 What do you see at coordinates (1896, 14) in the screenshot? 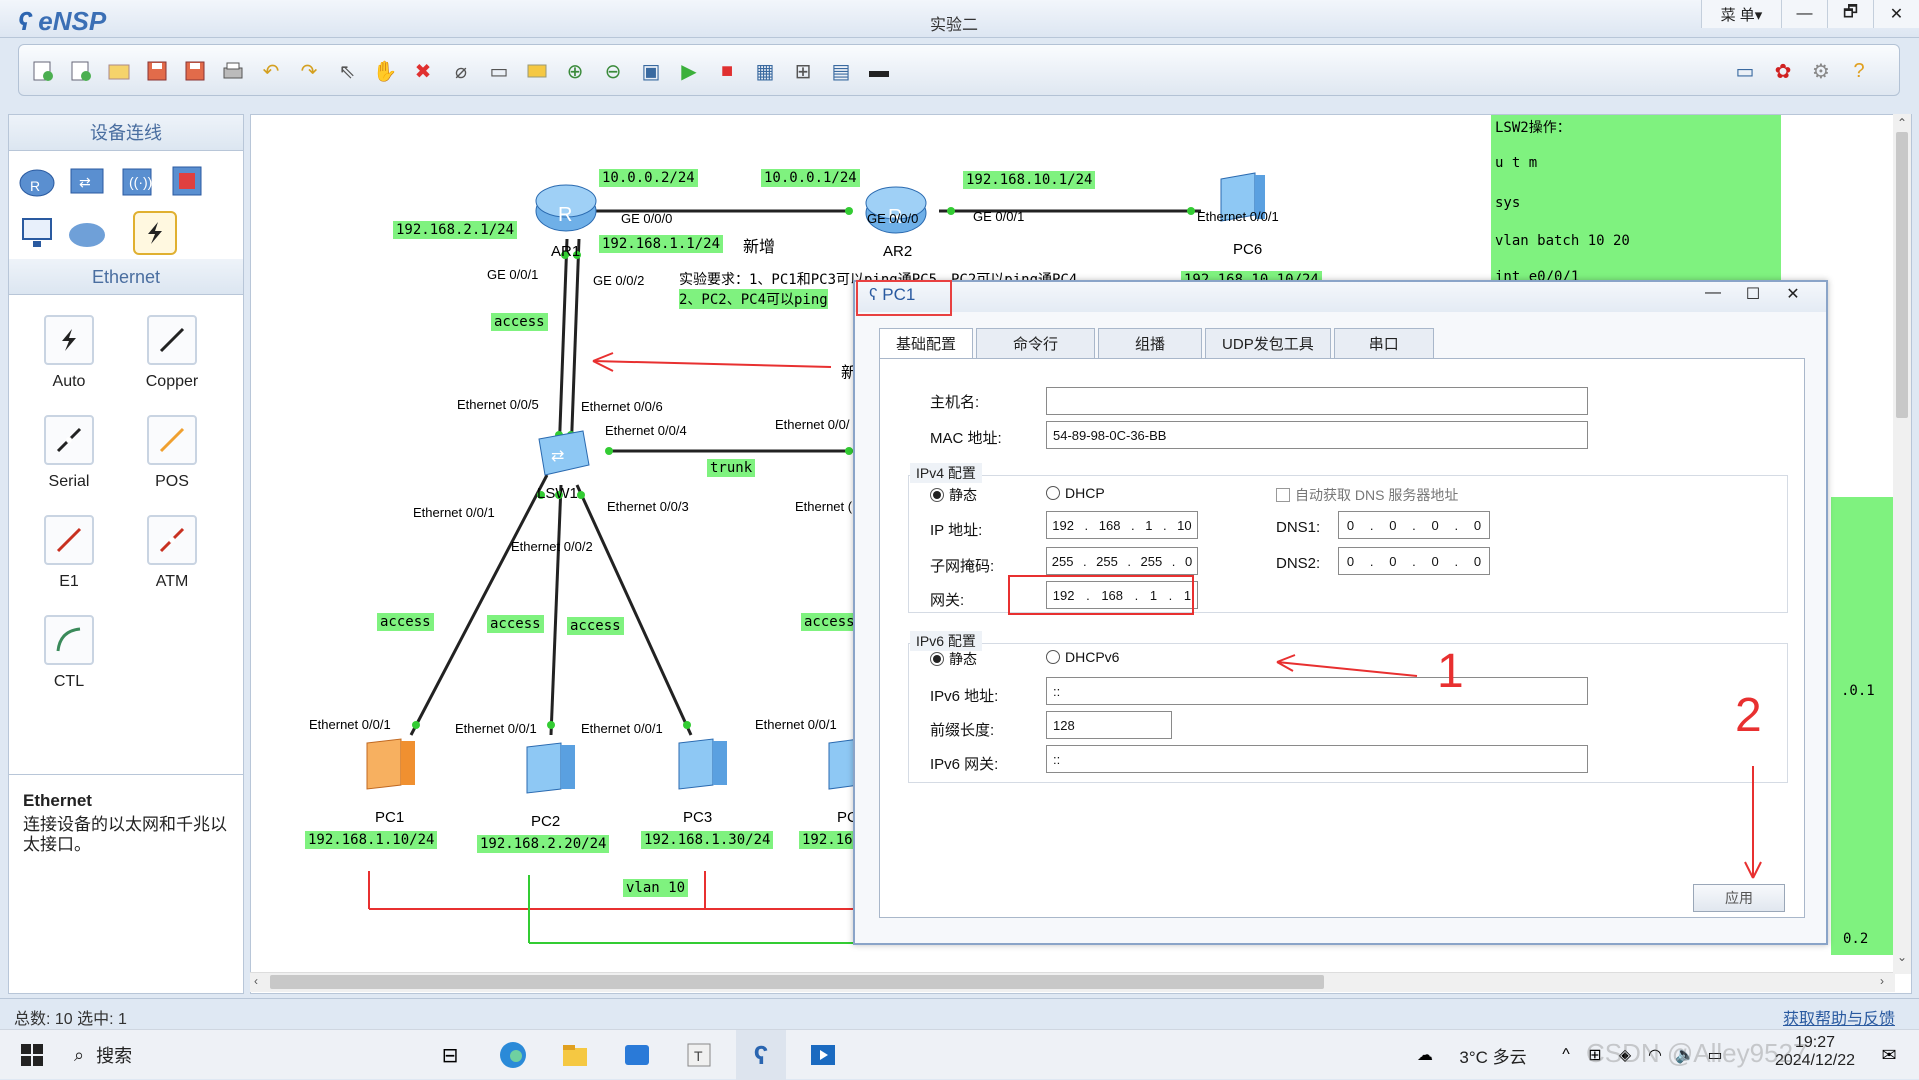
I see `close-button: ✕` at bounding box center [1896, 14].